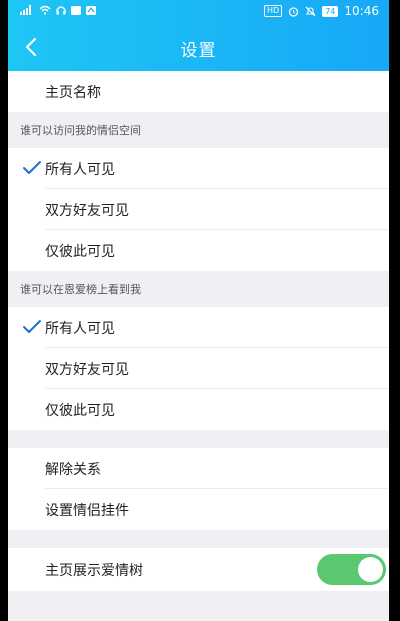 The width and height of the screenshot is (400, 621). What do you see at coordinates (73, 92) in the screenshot?
I see `homepage-name-label: 主页名称` at bounding box center [73, 92].